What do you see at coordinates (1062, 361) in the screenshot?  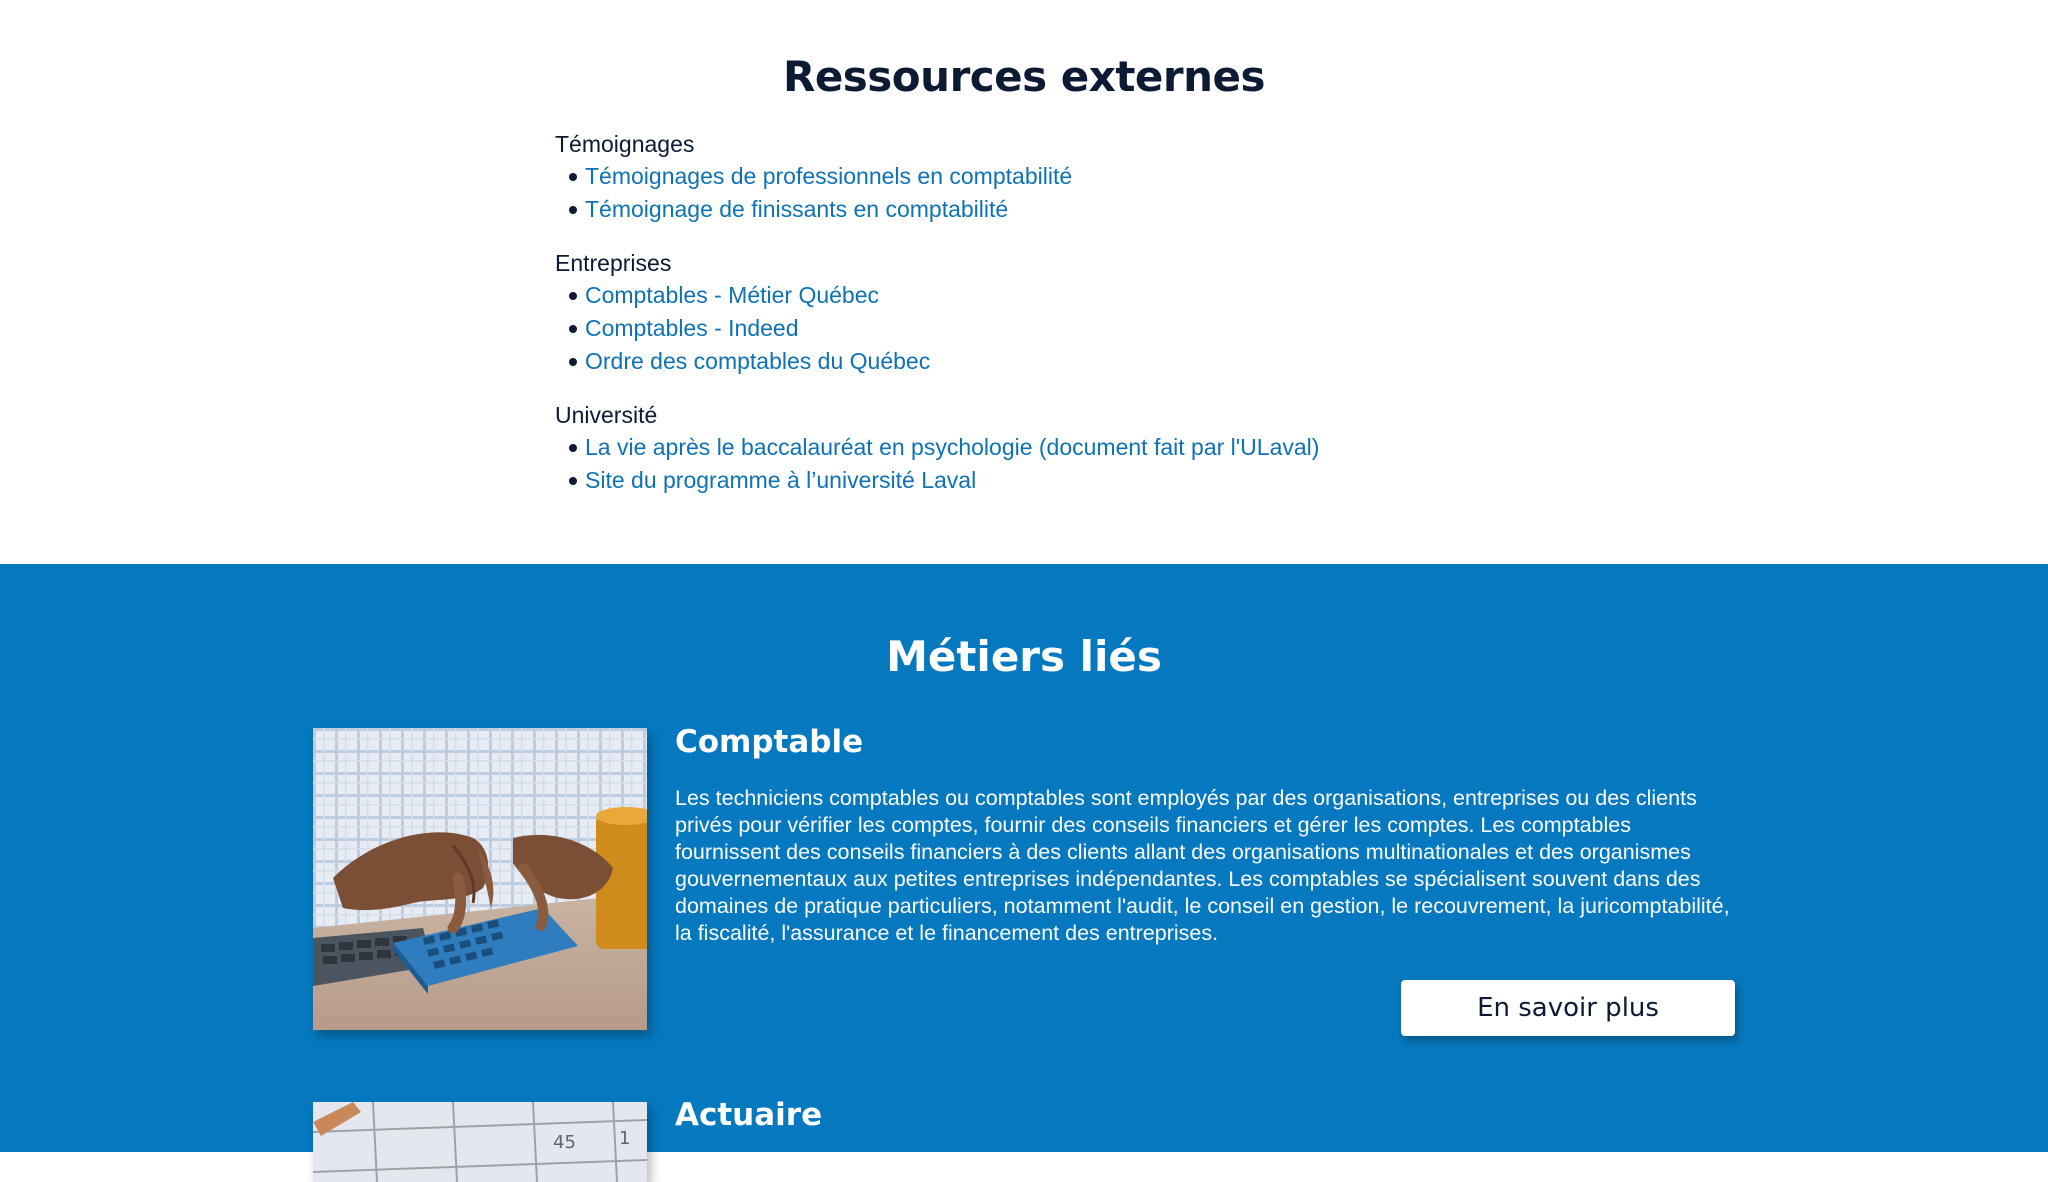 I see `list-item: Ordre des comptables du Québec` at bounding box center [1062, 361].